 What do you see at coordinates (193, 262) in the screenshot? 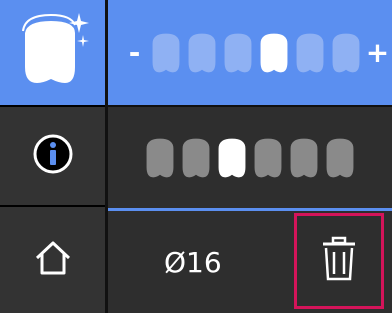
I see `diameter-label: Ø16` at bounding box center [193, 262].